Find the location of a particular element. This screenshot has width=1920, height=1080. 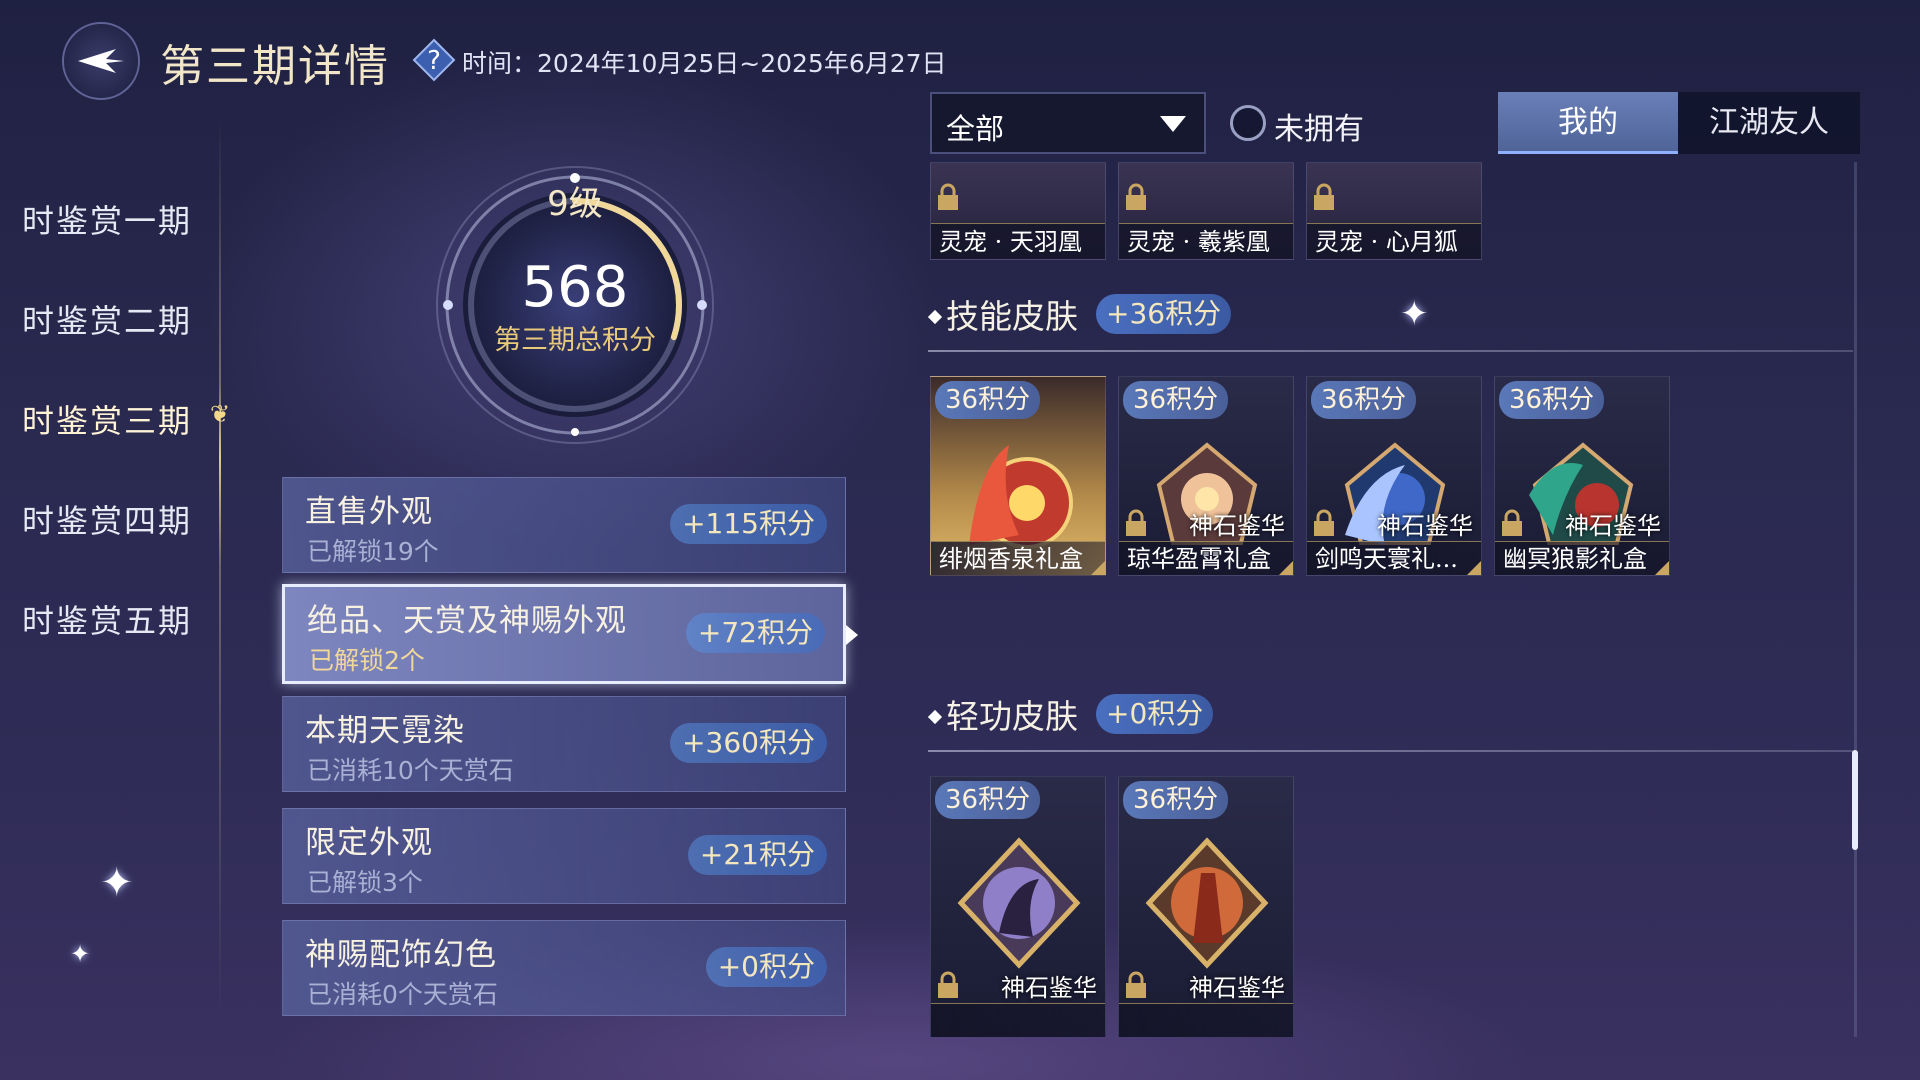

section-title-qinggong-skins: 轻功皮肤 is located at coordinates (1003, 714).